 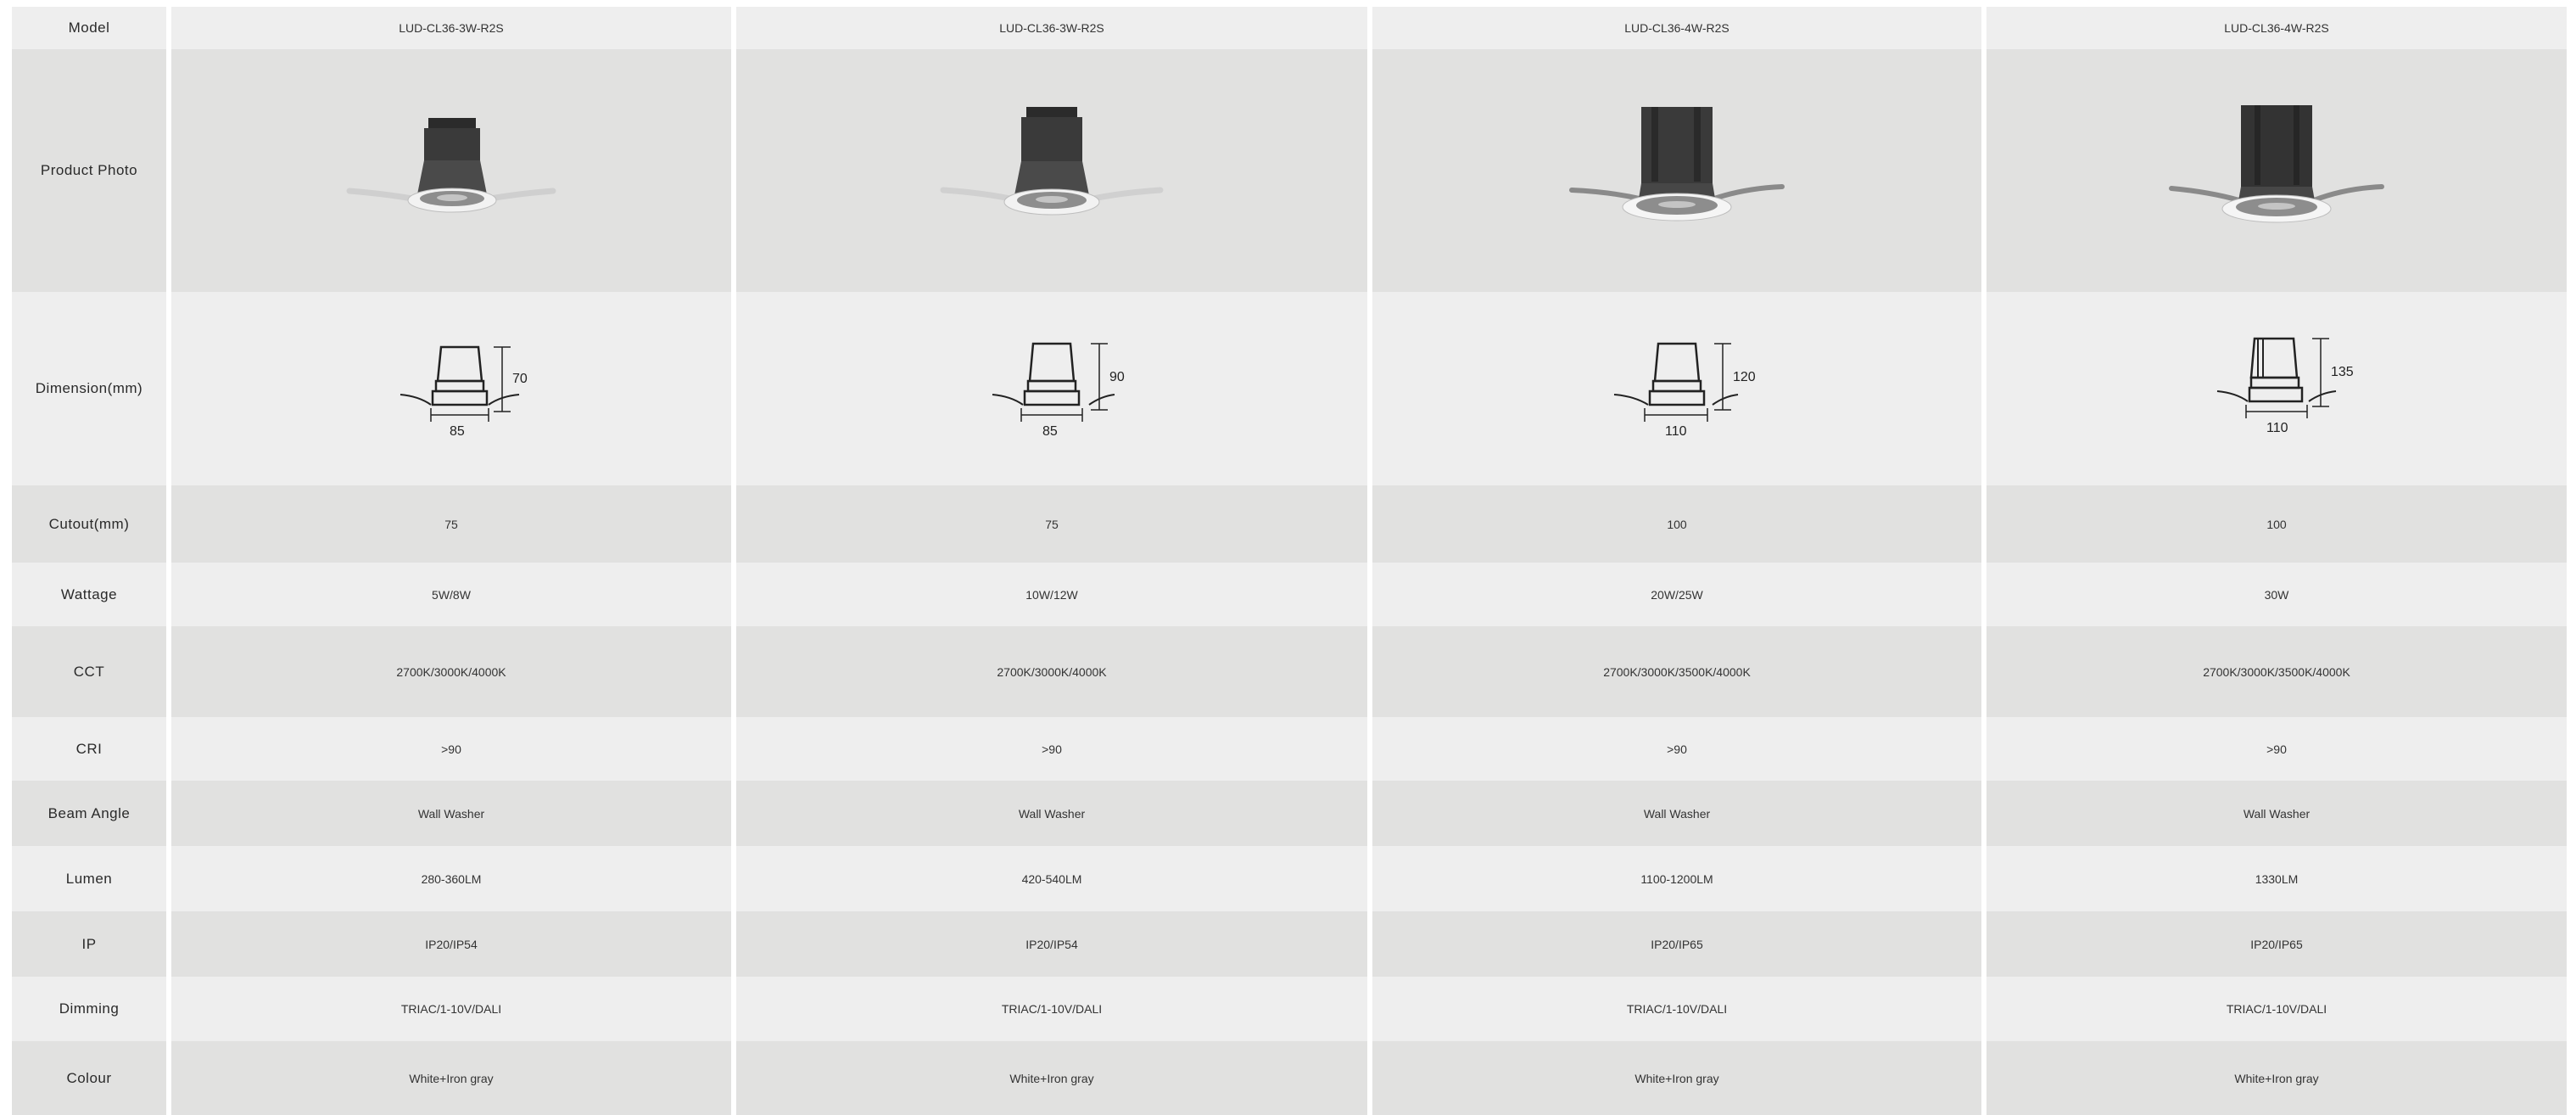 I want to click on row-label-dimming: Dimming, so click(x=89, y=1009).